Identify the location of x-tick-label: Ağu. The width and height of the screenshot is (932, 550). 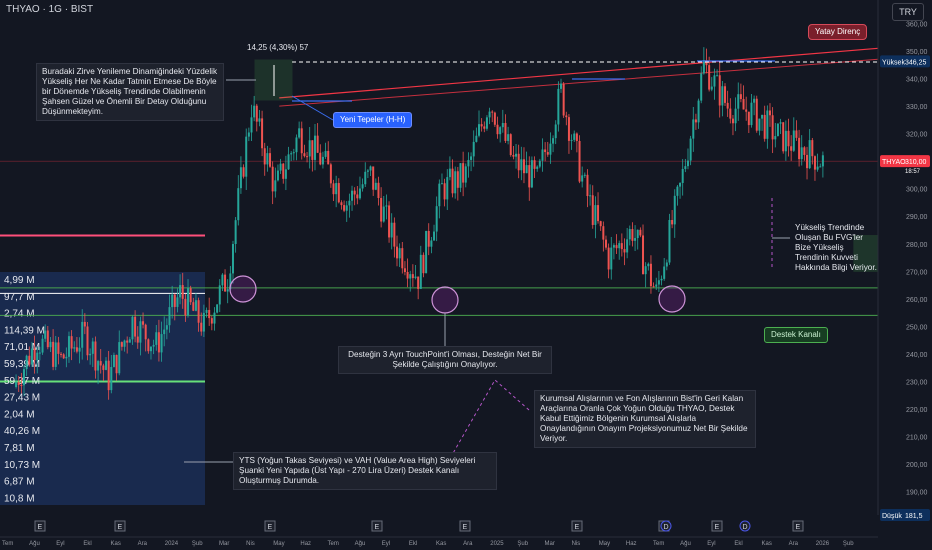
(685, 544).